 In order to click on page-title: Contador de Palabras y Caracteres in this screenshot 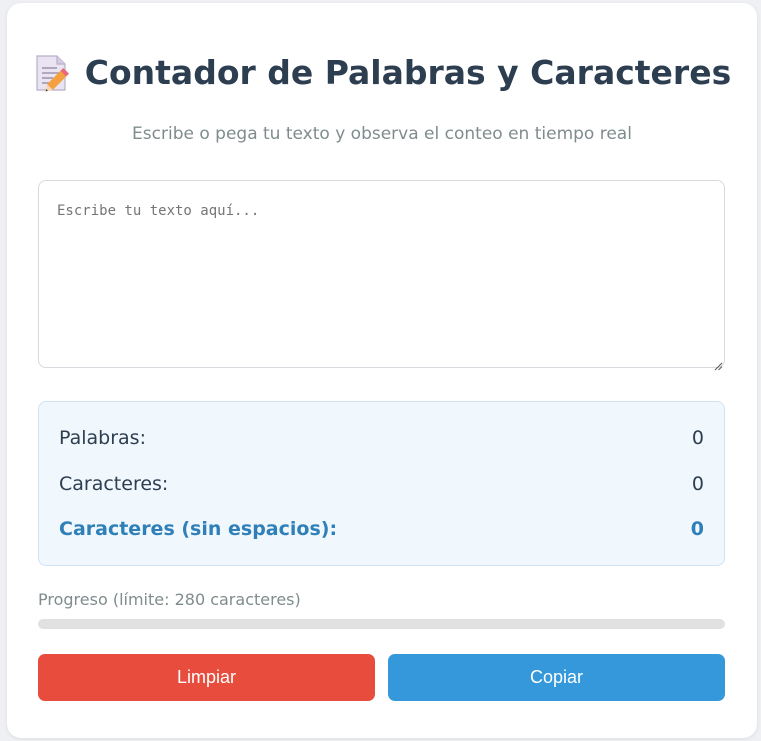, I will do `click(408, 72)`.